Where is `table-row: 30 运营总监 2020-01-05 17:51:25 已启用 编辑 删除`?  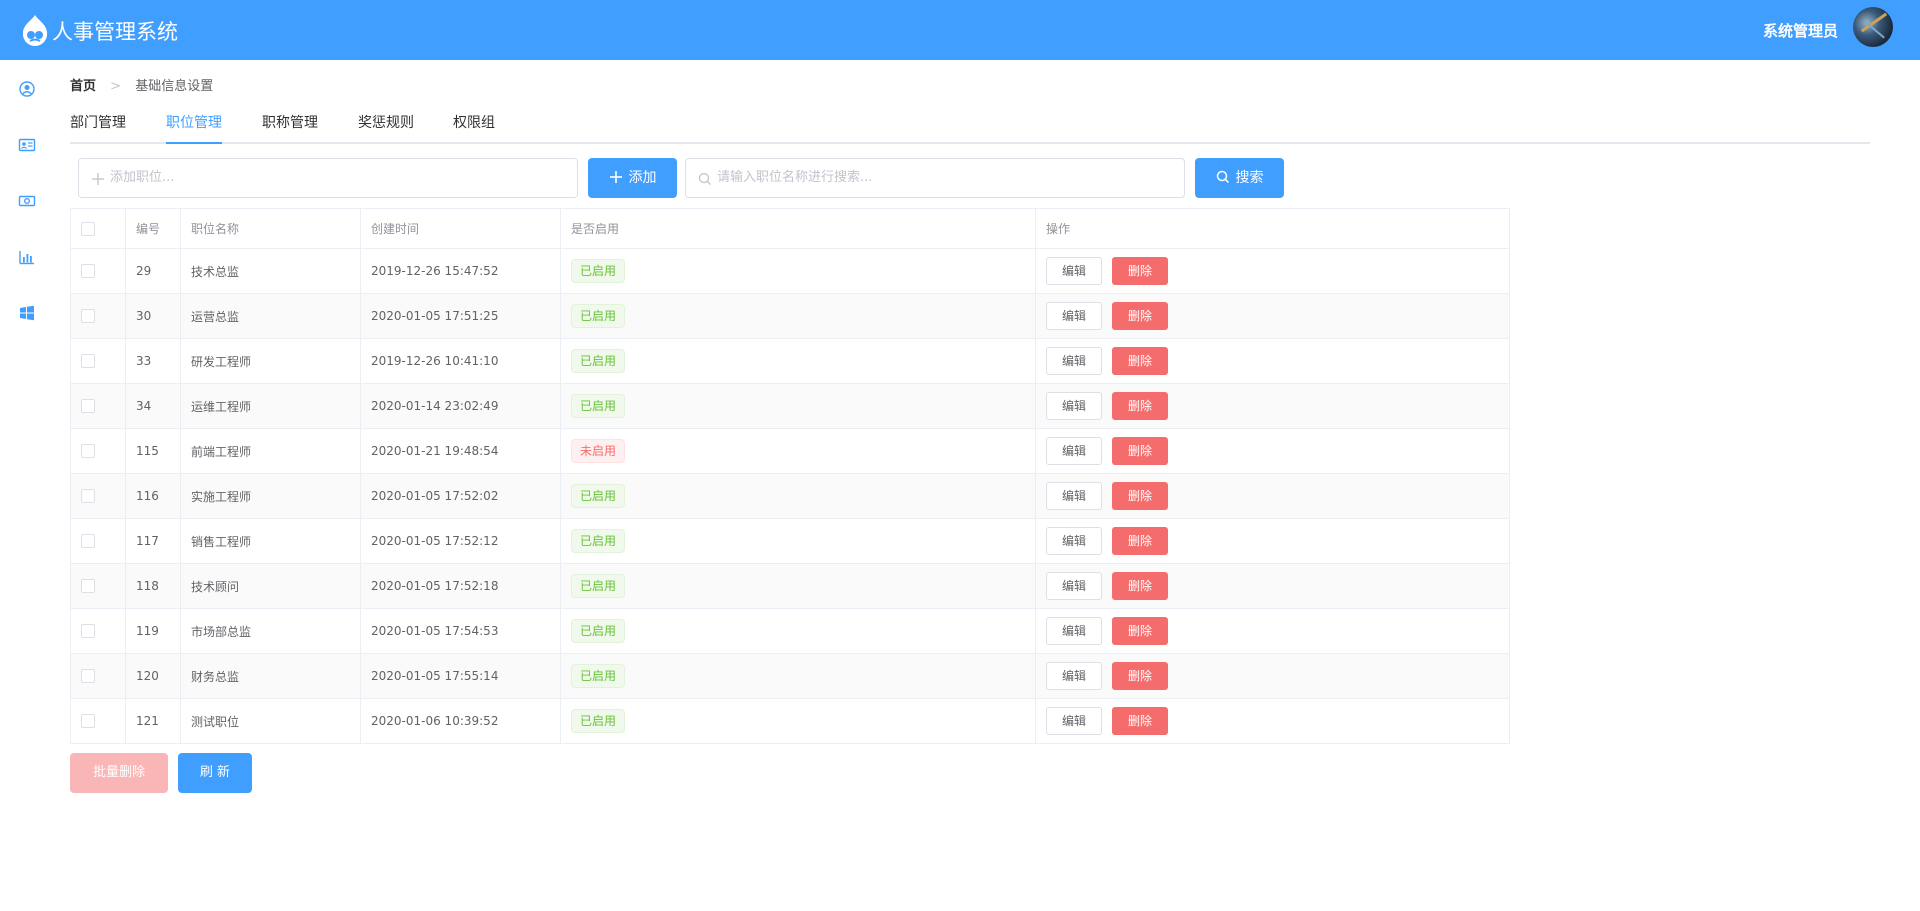 table-row: 30 运营总监 2020-01-05 17:51:25 已启用 编辑 删除 is located at coordinates (790, 316).